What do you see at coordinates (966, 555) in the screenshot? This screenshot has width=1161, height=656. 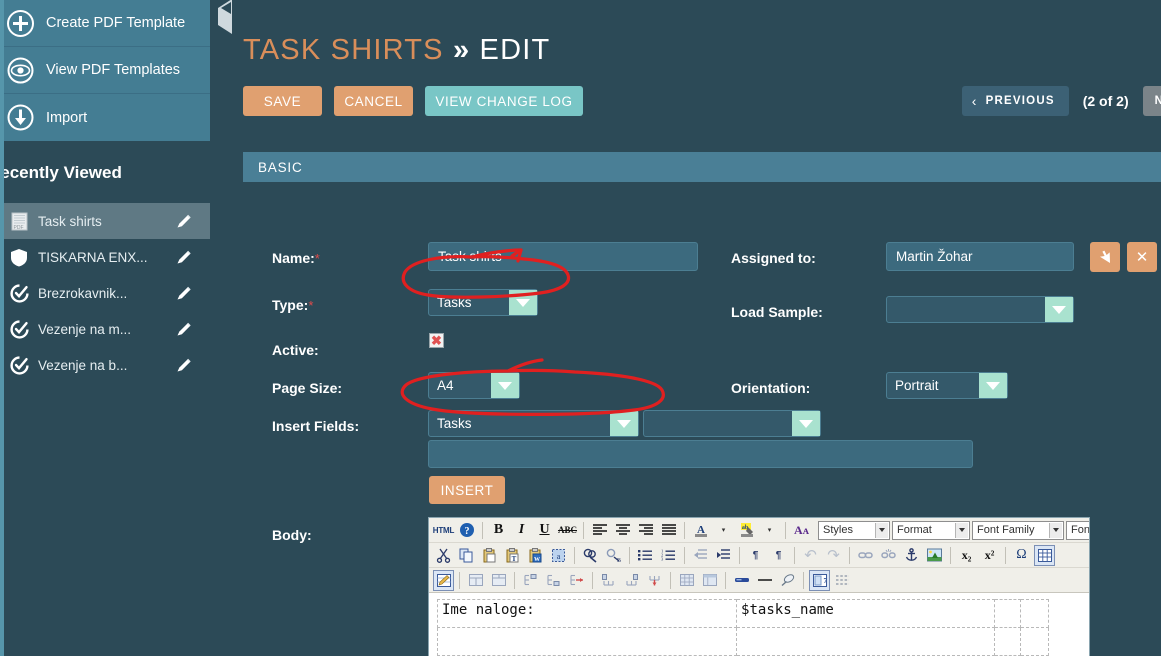 I see `subscript-button: x₂` at bounding box center [966, 555].